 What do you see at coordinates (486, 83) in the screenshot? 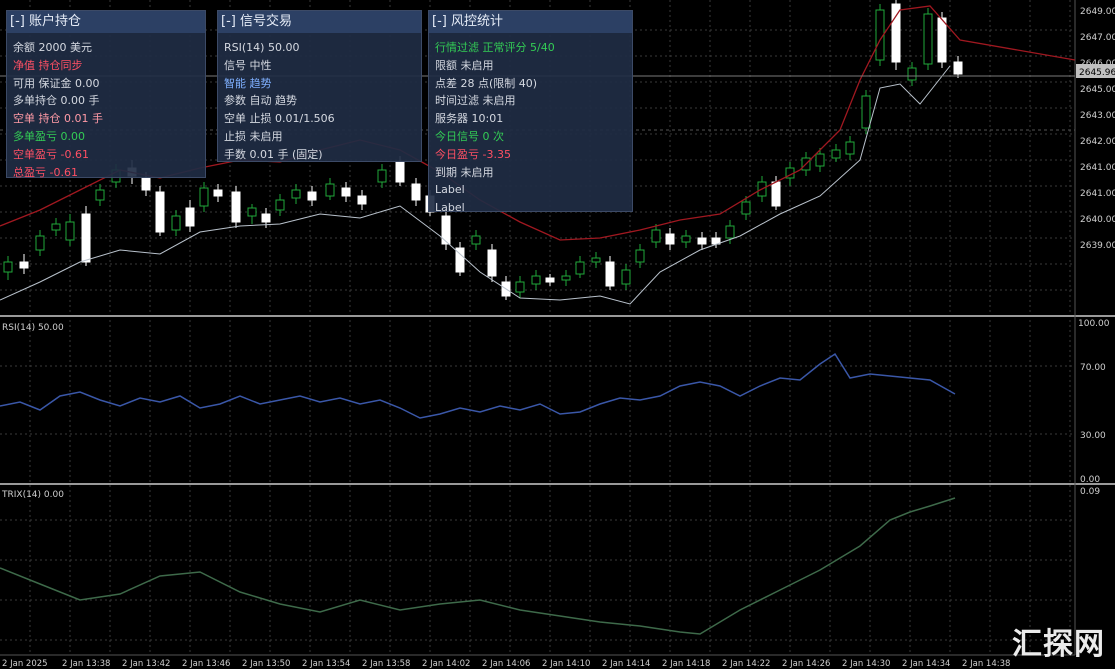
I see `panel-row: 点差 28 点(限制 40)` at bounding box center [486, 83].